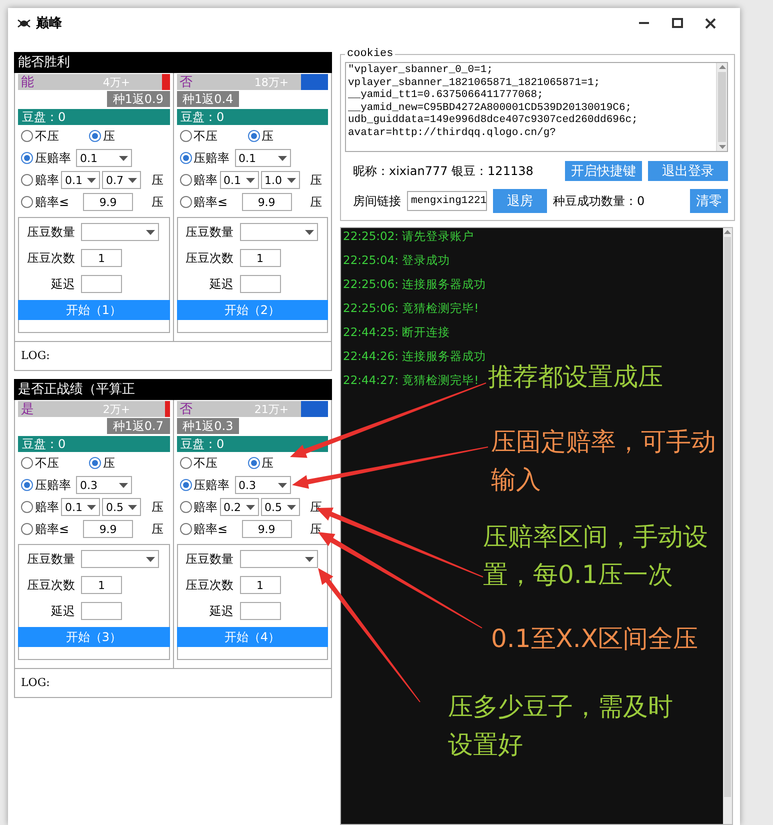 The height and width of the screenshot is (825, 773). Describe the element at coordinates (208, 426) in the screenshot. I see `odds-tag: 种1返0.3` at that location.